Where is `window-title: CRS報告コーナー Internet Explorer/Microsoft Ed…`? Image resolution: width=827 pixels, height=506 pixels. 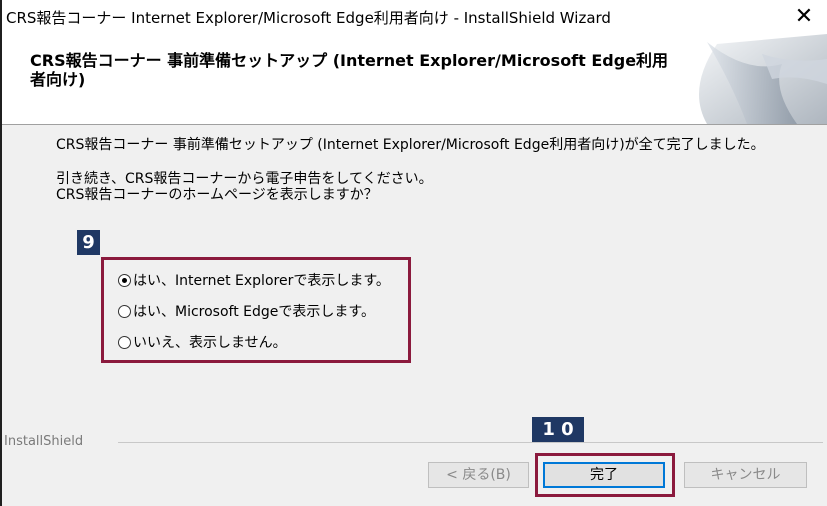
window-title: CRS報告コーナー Internet Explorer/Microsoft Ed… is located at coordinates (308, 18).